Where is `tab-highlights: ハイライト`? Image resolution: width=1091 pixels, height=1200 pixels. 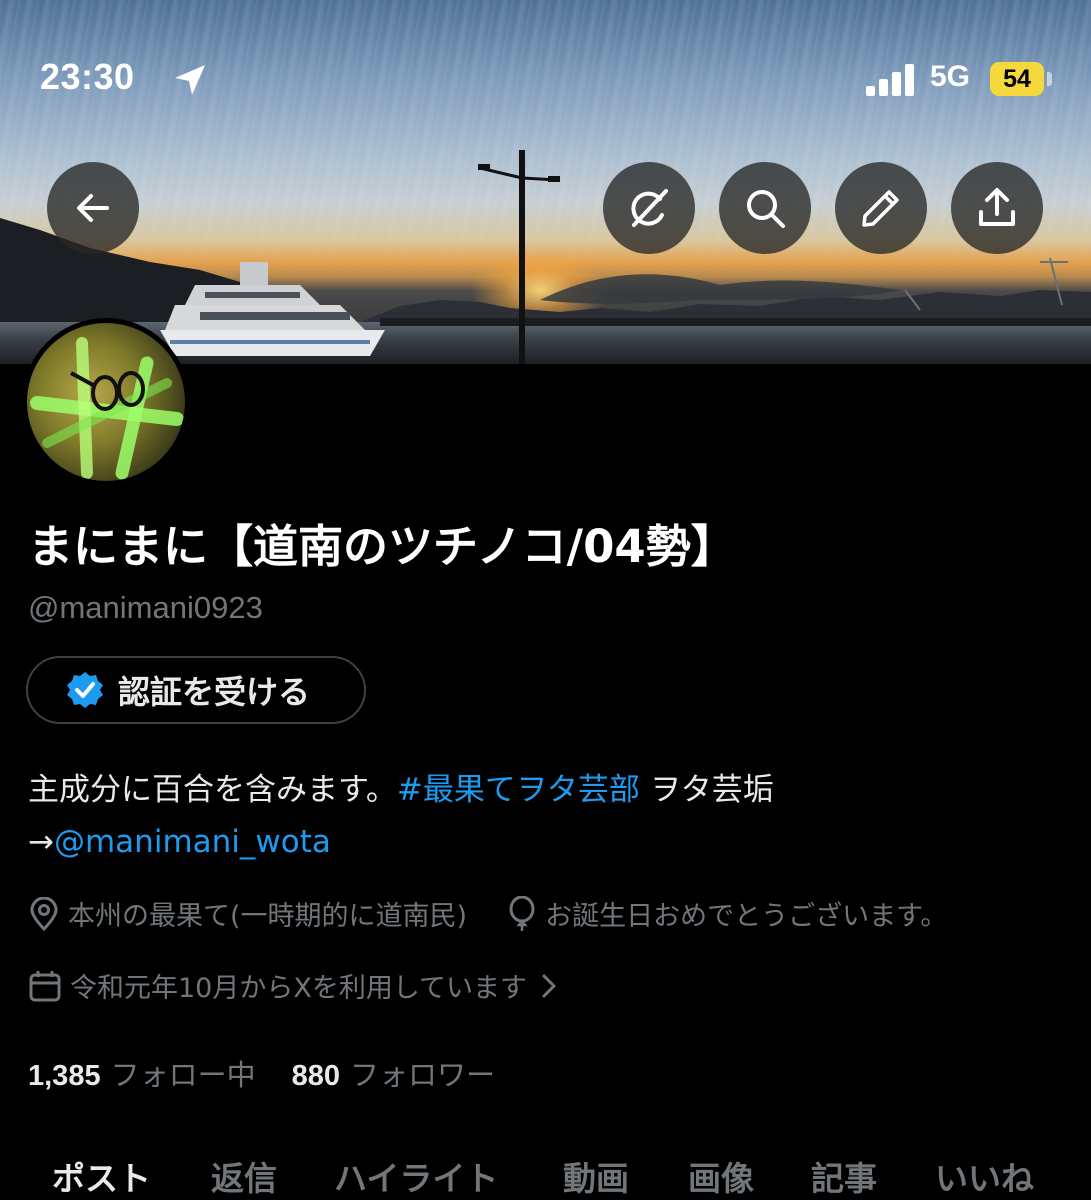 tab-highlights: ハイライト is located at coordinates (416, 1176).